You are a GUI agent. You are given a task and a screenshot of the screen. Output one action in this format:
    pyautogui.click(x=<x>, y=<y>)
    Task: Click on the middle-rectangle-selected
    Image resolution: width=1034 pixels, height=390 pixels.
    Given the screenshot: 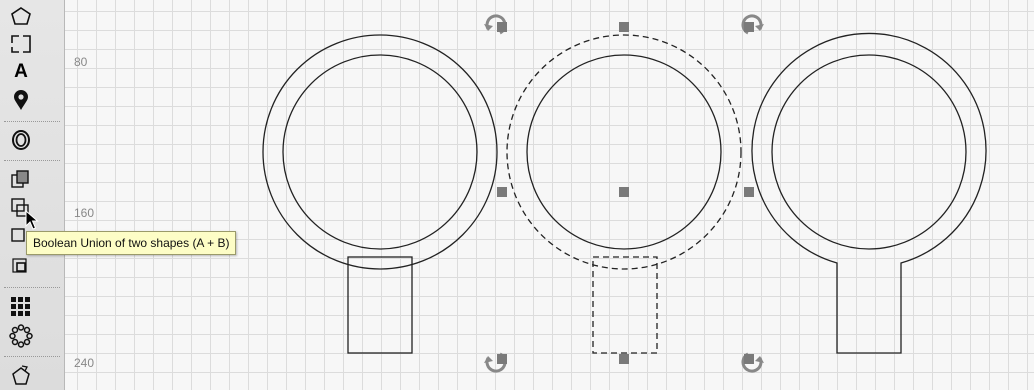 What is the action you would take?
    pyautogui.click(x=625, y=305)
    